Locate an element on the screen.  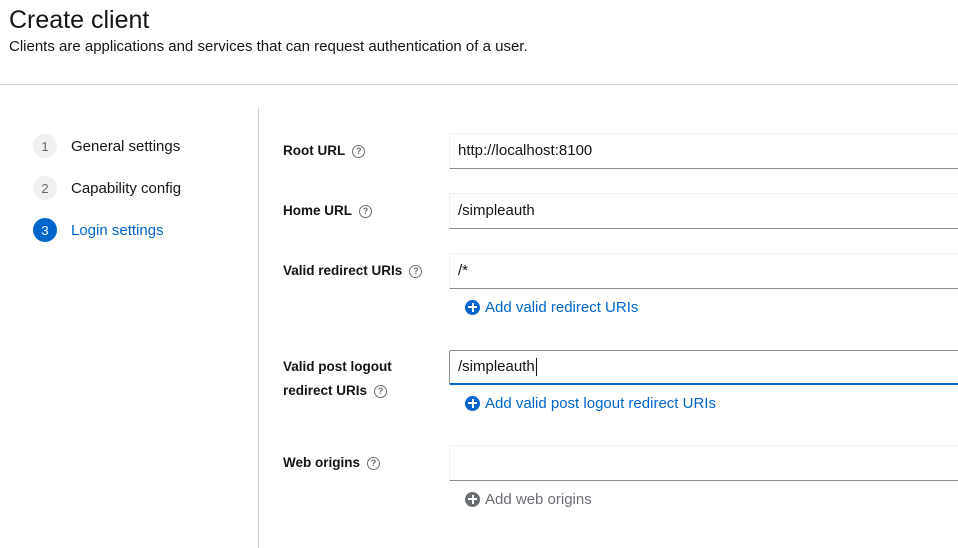
wizard-nav-divider is located at coordinates (258, 328).